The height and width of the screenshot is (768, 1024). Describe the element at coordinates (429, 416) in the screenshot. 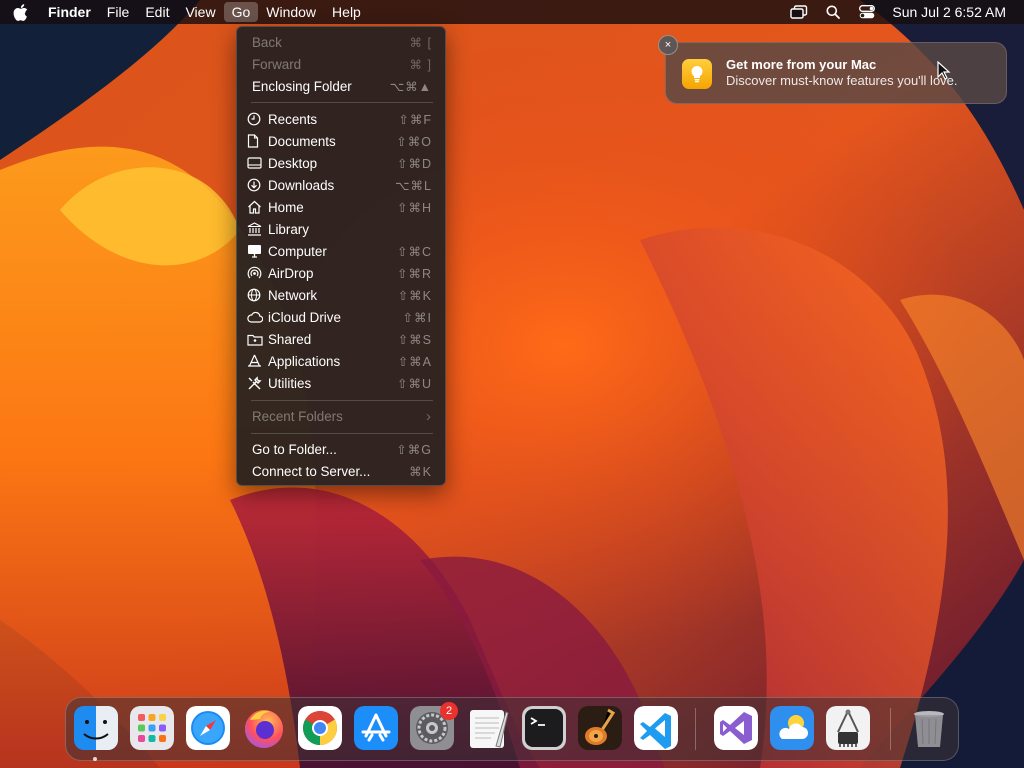

I see `submenu-chevron-icon: ›` at that location.